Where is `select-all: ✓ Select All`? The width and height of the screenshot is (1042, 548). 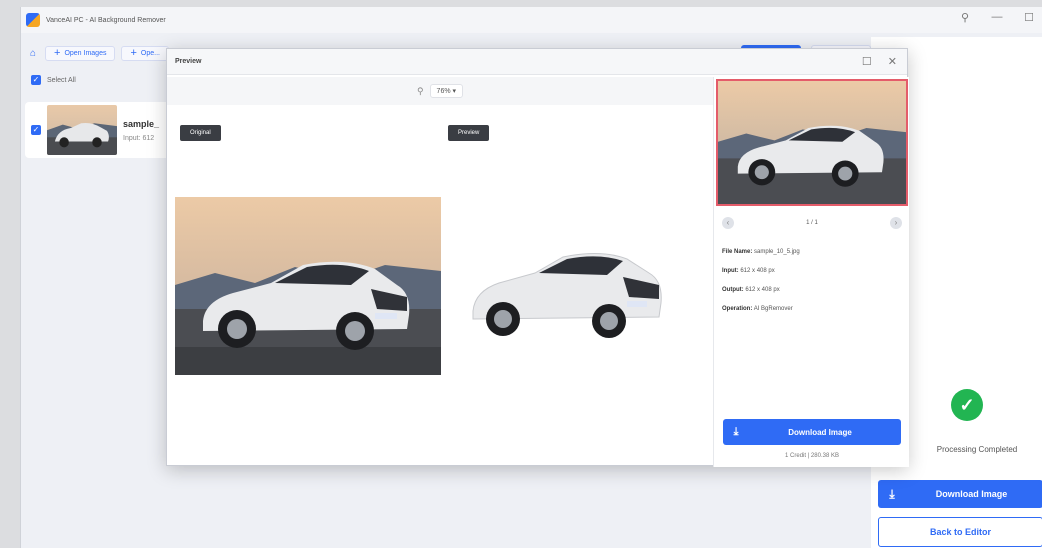
select-all: ✓ Select All is located at coordinates (96, 80).